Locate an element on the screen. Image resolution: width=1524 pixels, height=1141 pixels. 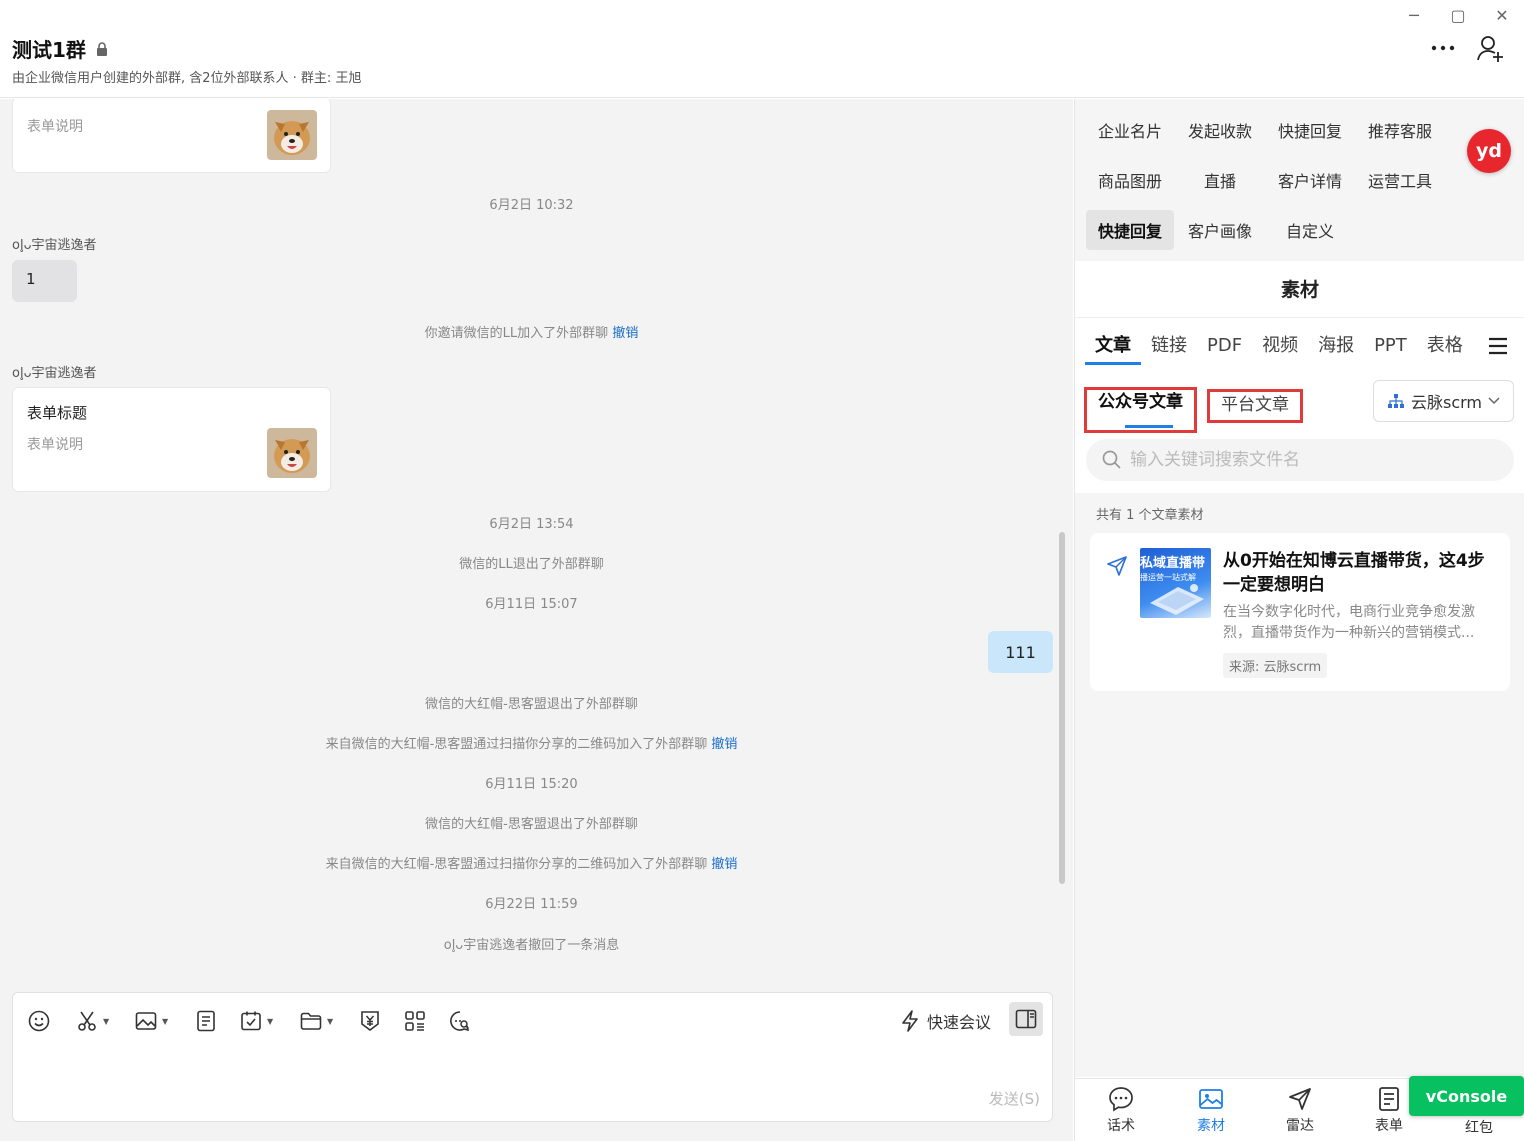
system-message: 你邀请微信的LL加入了外部群聊 撤销 is located at coordinates (531, 331).